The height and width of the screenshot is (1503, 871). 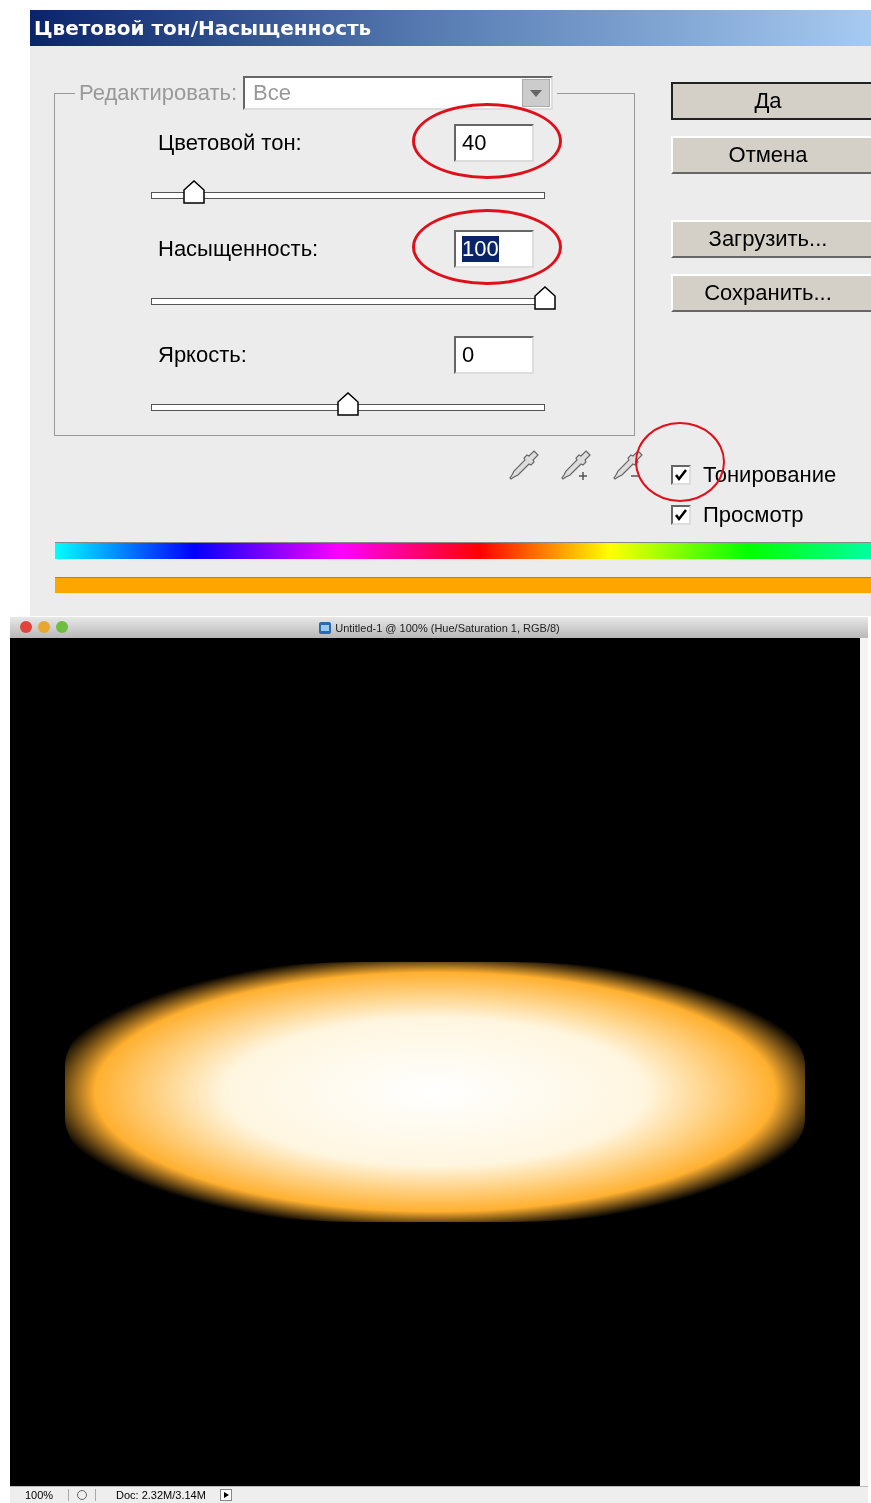 What do you see at coordinates (202, 355) in the screenshot?
I see `field-label: Яркость:` at bounding box center [202, 355].